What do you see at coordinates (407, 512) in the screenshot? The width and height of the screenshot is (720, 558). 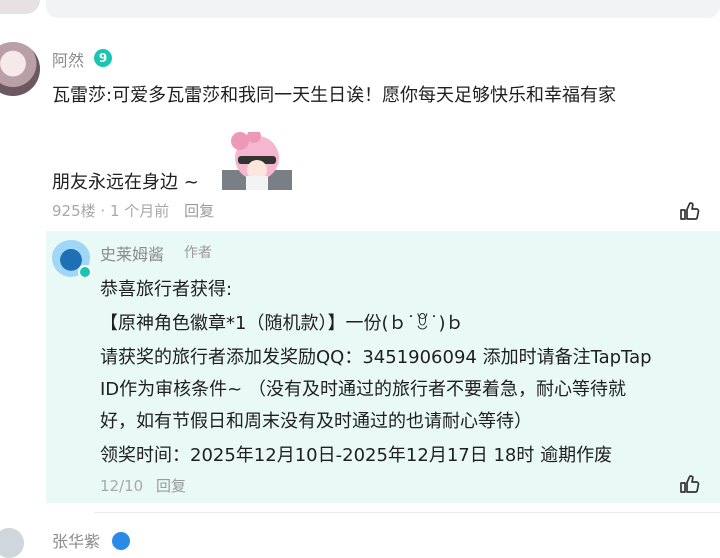 I see `divider` at bounding box center [407, 512].